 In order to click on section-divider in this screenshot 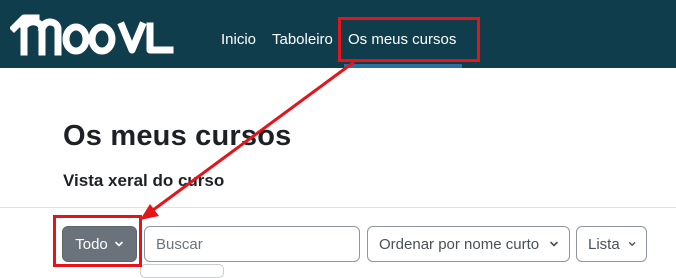, I will do `click(338, 207)`.